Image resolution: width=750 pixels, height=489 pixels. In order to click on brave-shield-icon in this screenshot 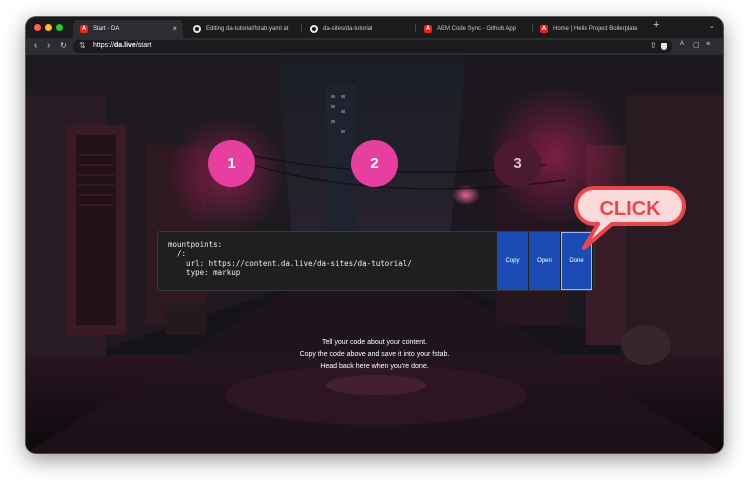, I will do `click(664, 46)`.